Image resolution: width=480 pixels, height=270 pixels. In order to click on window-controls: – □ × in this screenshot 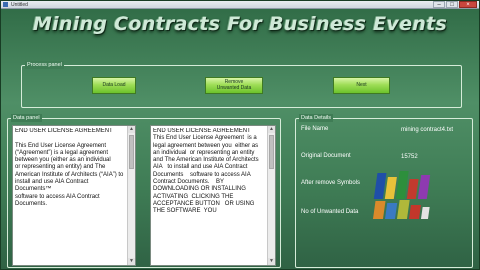, I will do `click(454, 4)`.